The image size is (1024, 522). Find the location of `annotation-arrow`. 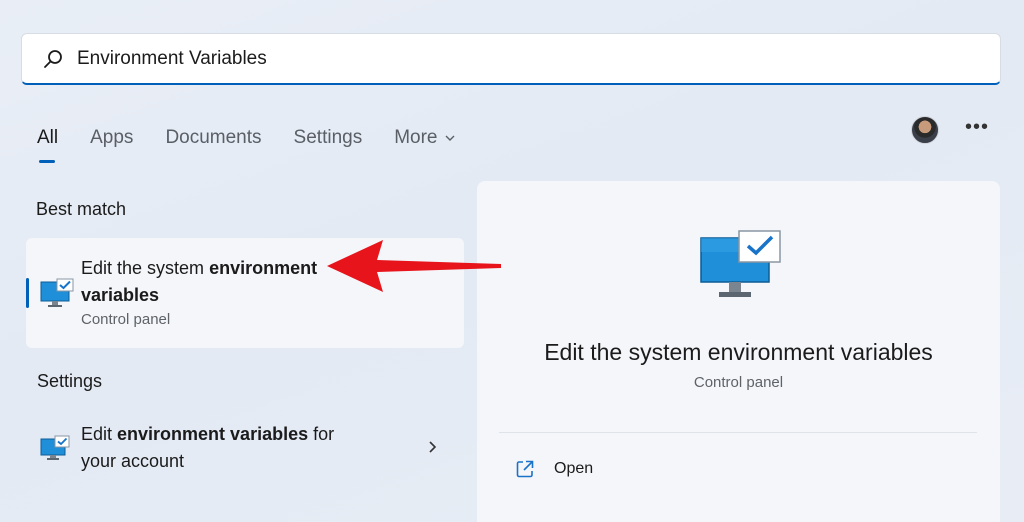

annotation-arrow is located at coordinates (414, 266).